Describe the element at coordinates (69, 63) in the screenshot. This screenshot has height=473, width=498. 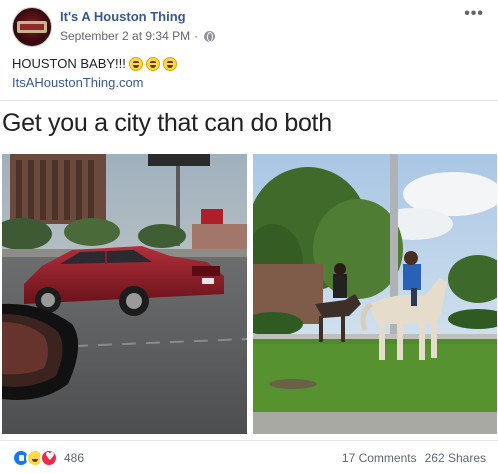
I see `caption-text: HOUSTON BABY!!!` at that location.